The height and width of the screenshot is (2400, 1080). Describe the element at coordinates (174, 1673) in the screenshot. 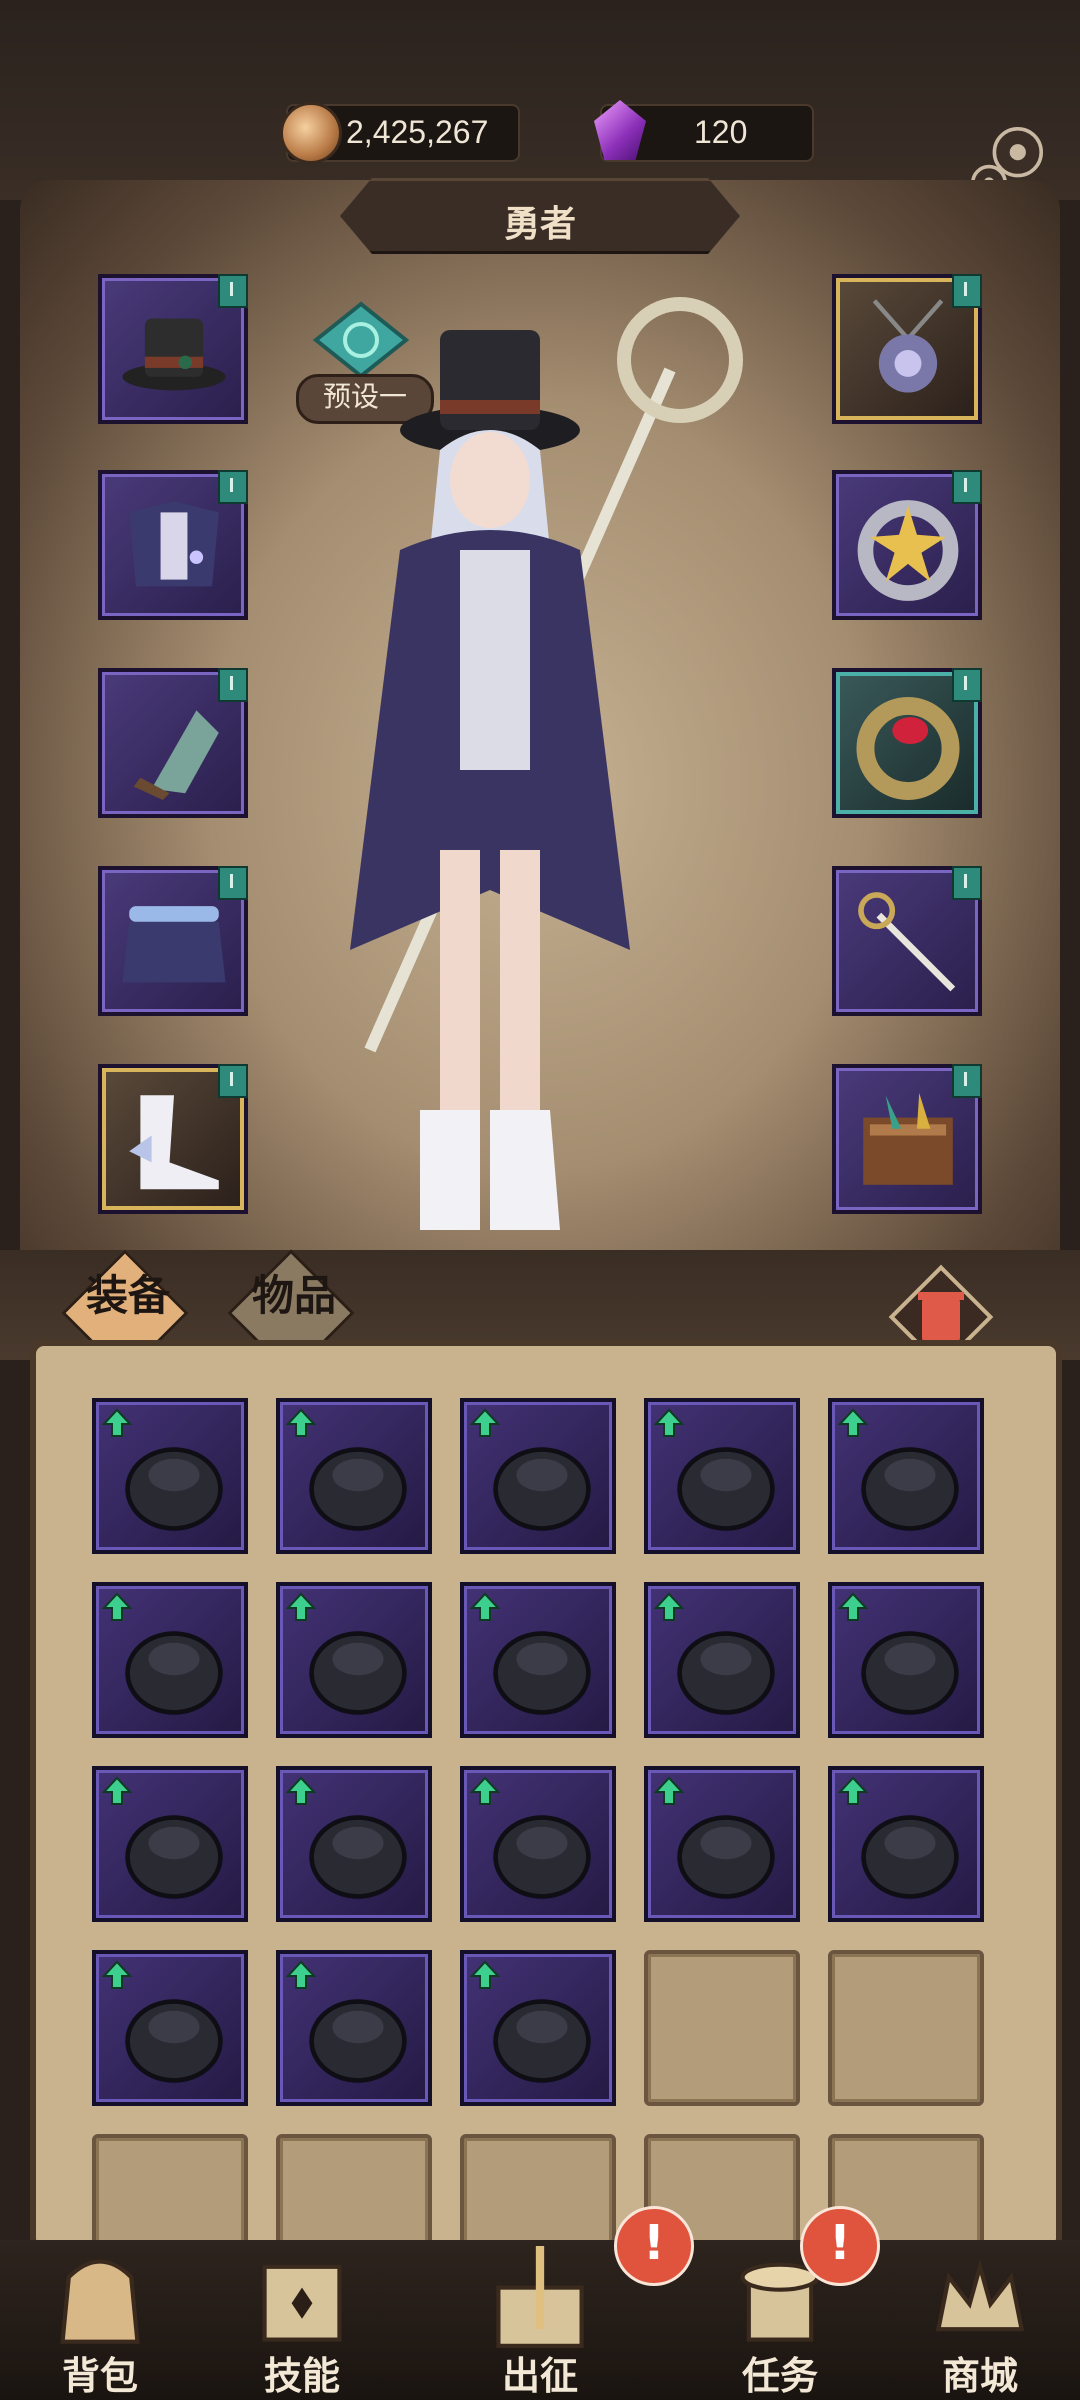

I see `claw-glove-icon` at that location.